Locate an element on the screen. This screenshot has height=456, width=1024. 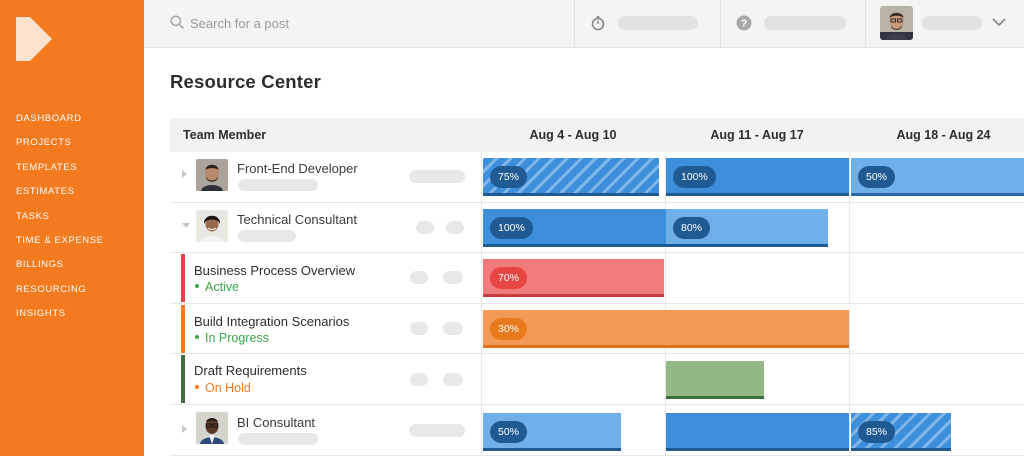
column-header-team-member: Team Member is located at coordinates (224, 135).